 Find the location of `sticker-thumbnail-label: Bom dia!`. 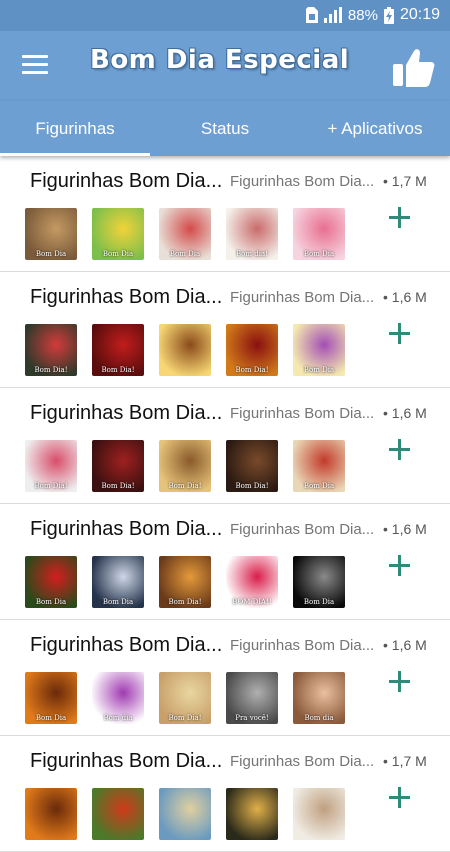

sticker-thumbnail-label: Bom dia! is located at coordinates (252, 254).